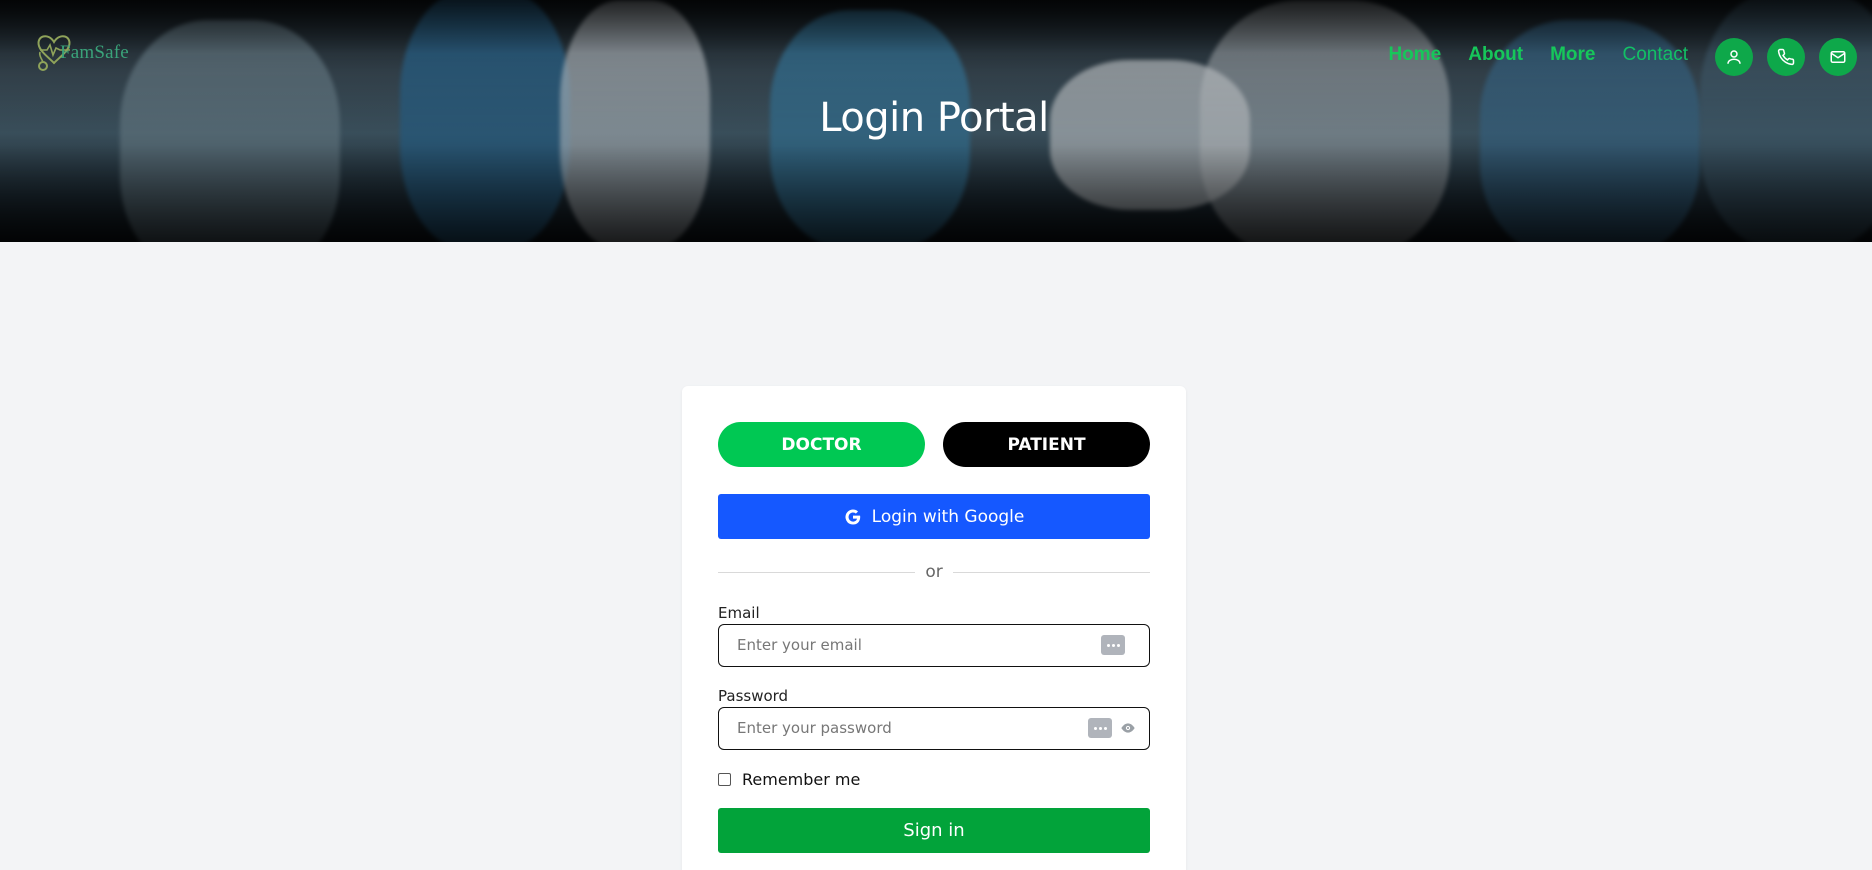 This screenshot has height=870, width=1872. What do you see at coordinates (948, 516) in the screenshot?
I see `google-login-label: Login with Google` at bounding box center [948, 516].